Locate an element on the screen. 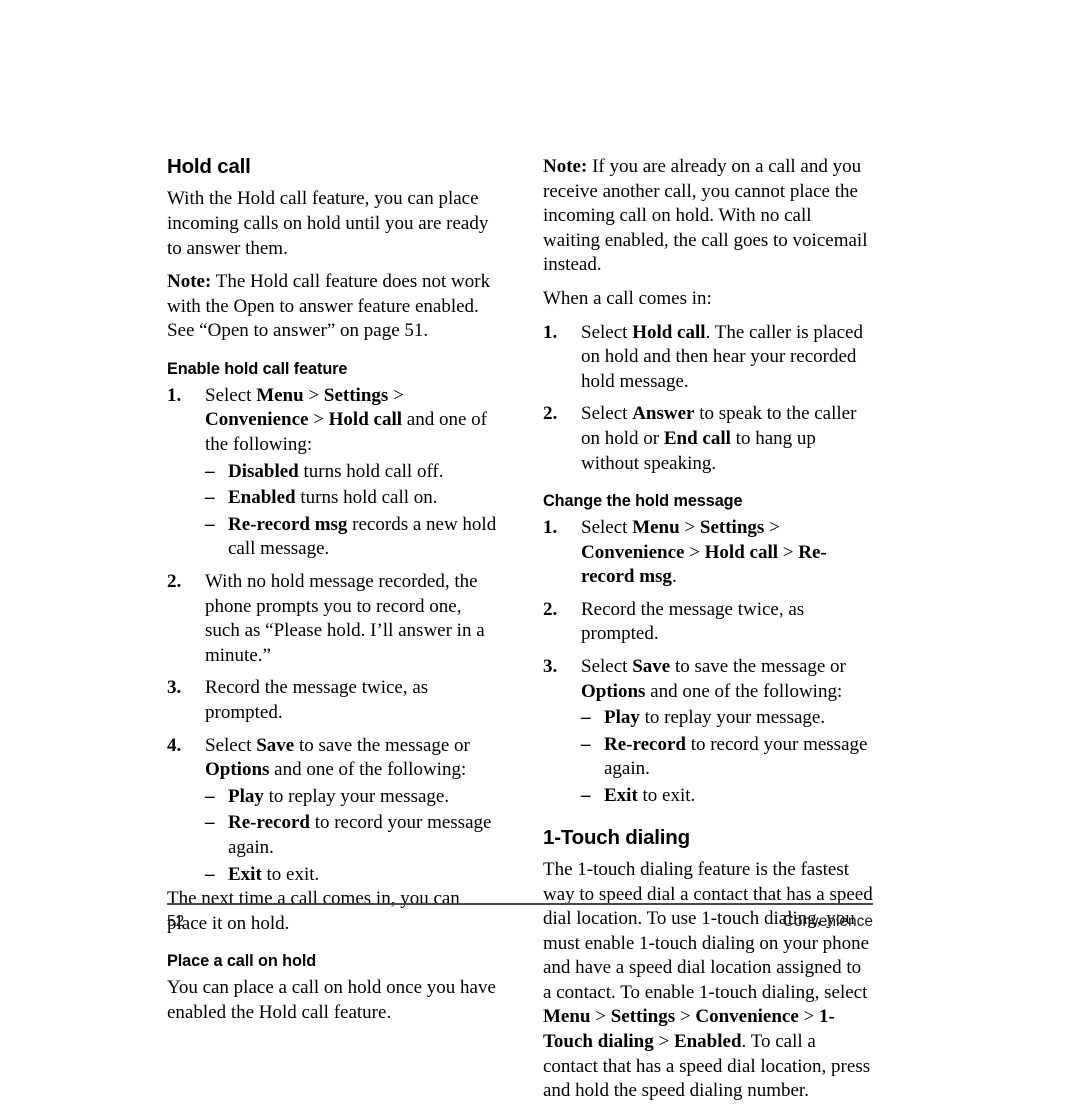 This screenshot has height=1104, width=1080. page-footer: 52 Convenience is located at coordinates (520, 917).